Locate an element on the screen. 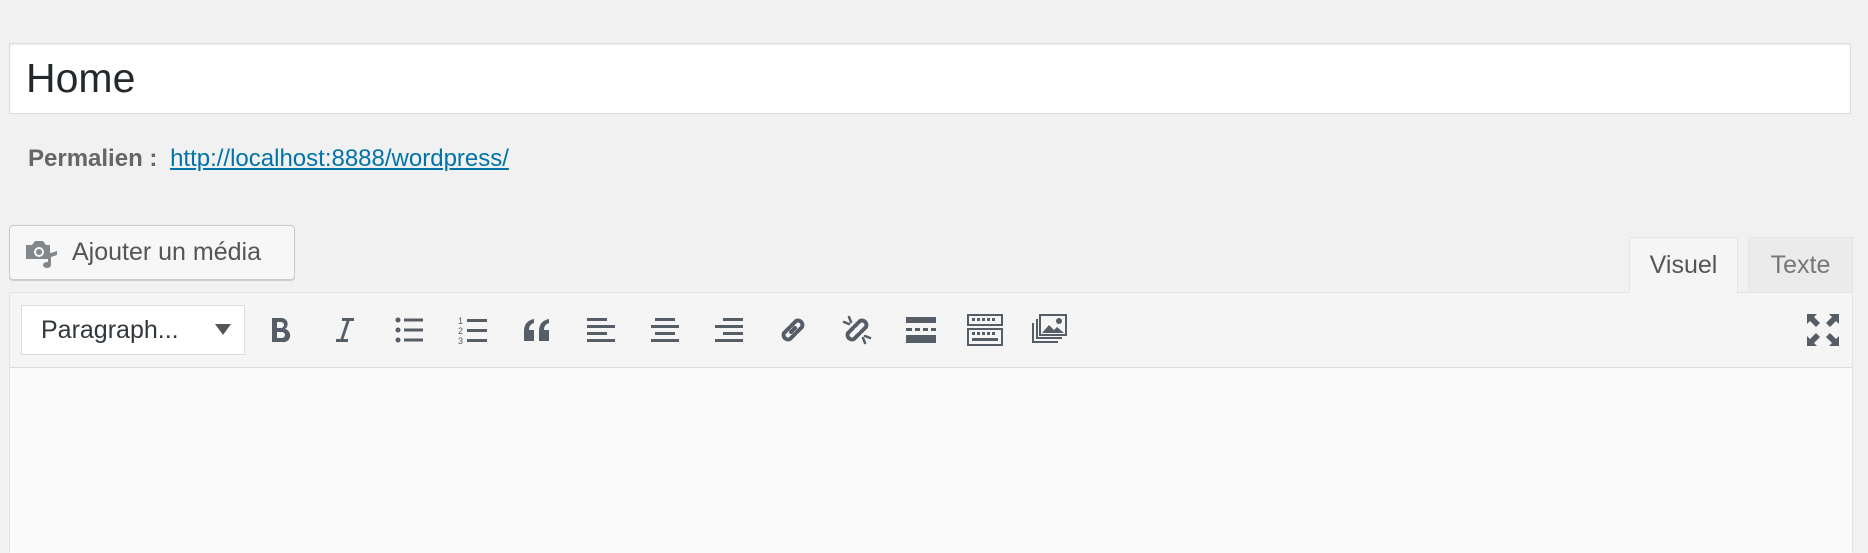  bullet-list-icon is located at coordinates (409, 330).